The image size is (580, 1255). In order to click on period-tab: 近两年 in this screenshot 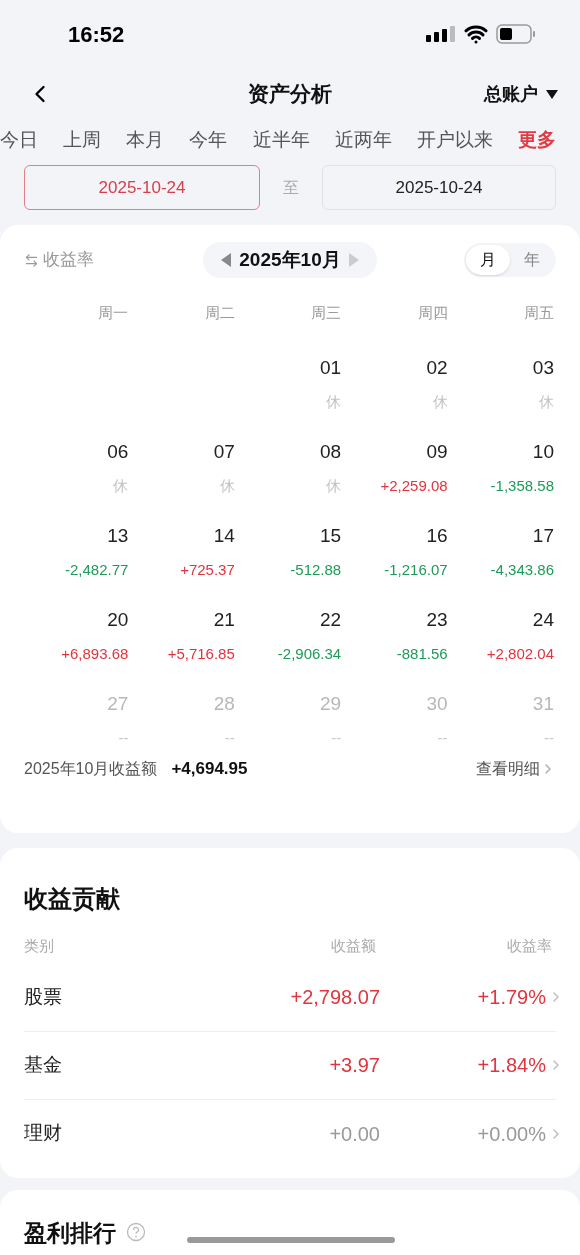, I will do `click(363, 140)`.